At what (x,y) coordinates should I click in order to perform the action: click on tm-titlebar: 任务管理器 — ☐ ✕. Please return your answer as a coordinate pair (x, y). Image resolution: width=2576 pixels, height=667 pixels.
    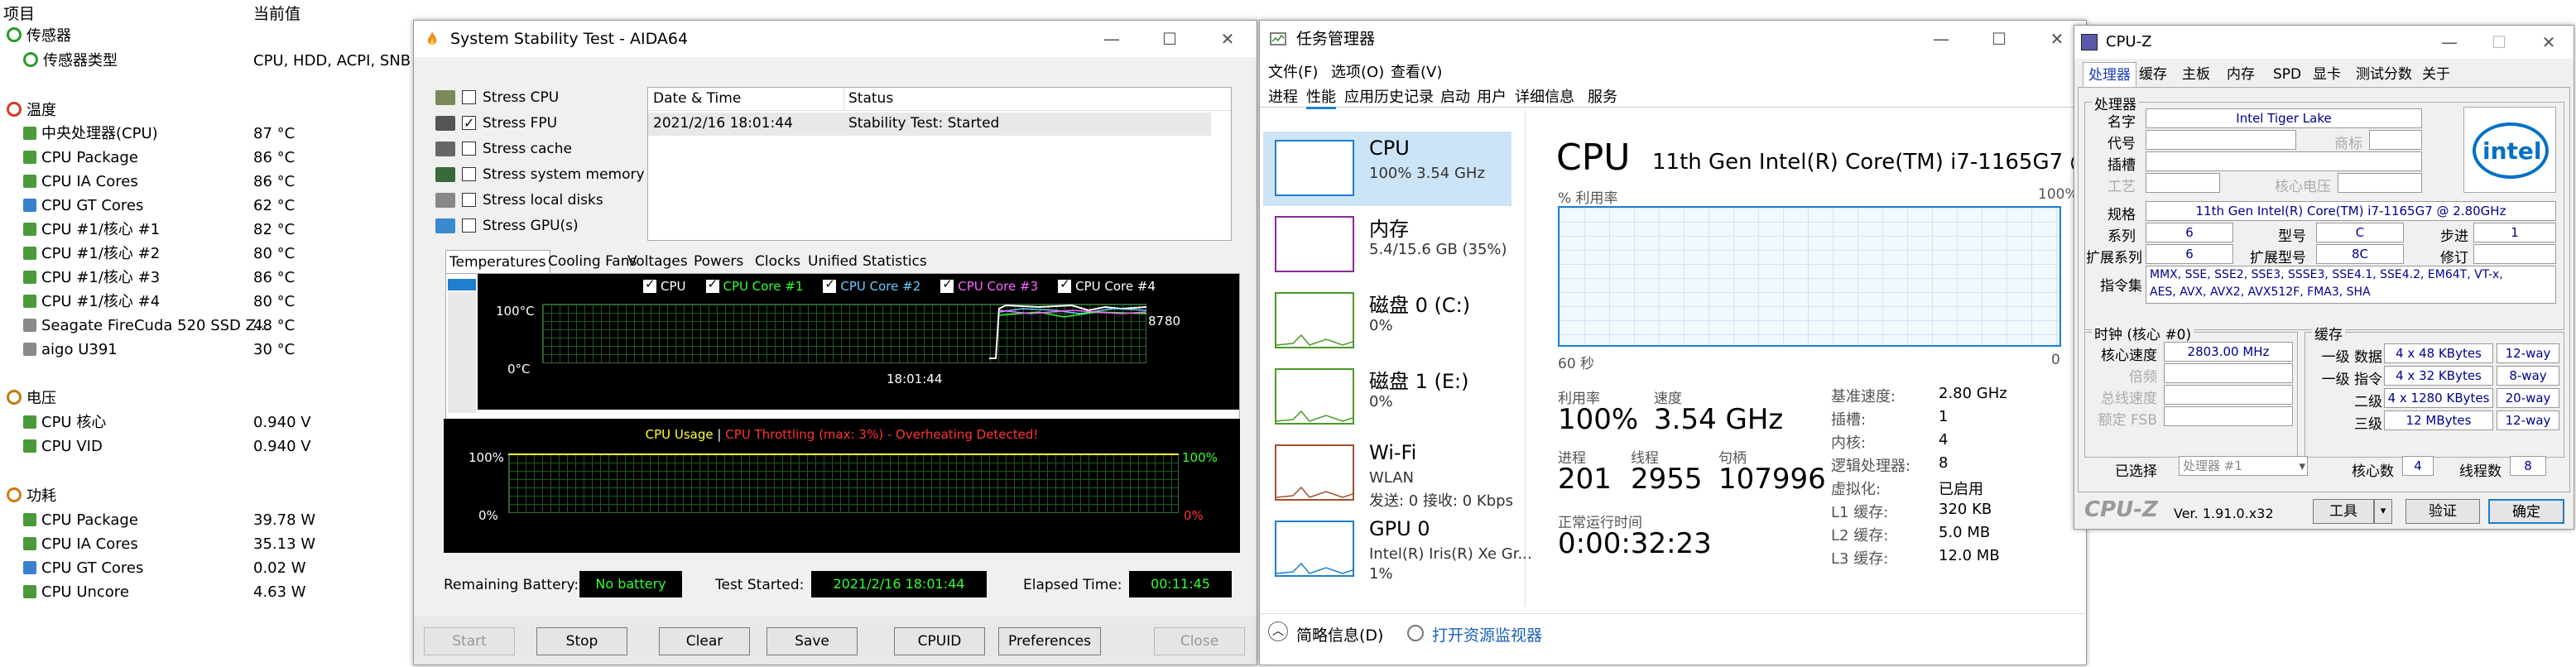
    Looking at the image, I should click on (1673, 39).